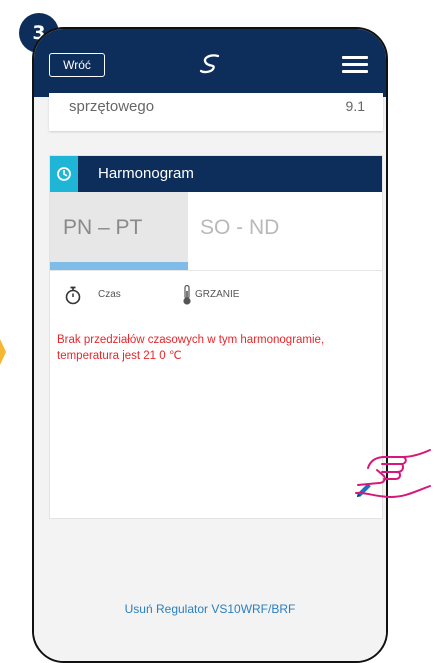 The image size is (434, 663). Describe the element at coordinates (240, 227) in the screenshot. I see `tab-weekend-label: SO - ND` at that location.